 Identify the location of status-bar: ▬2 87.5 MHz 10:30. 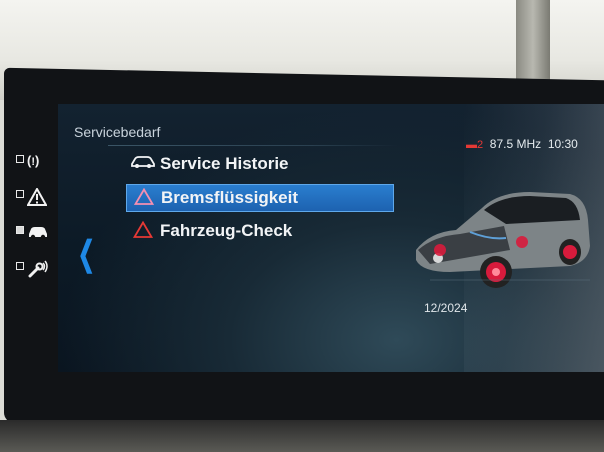
(522, 144).